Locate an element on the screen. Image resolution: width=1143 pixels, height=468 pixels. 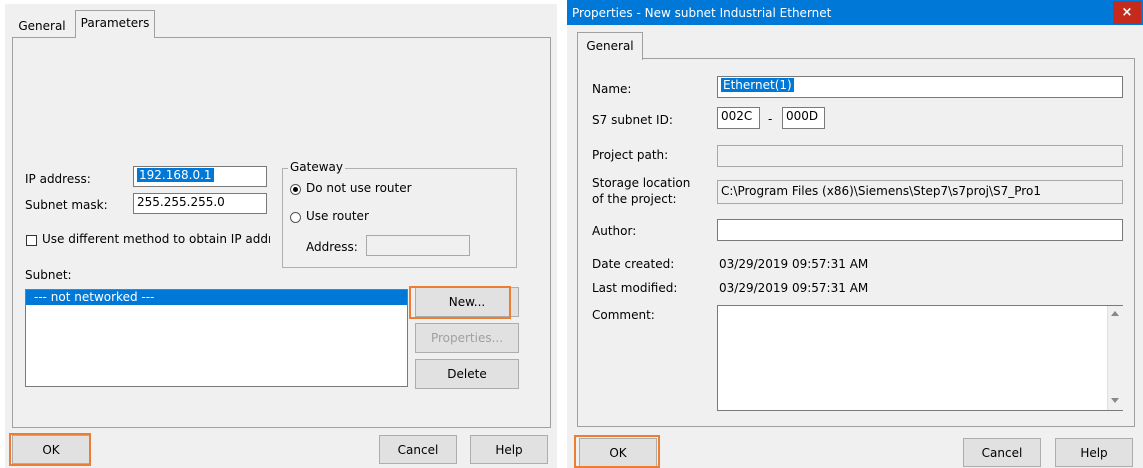
scroll-down-icon is located at coordinates (1115, 400).